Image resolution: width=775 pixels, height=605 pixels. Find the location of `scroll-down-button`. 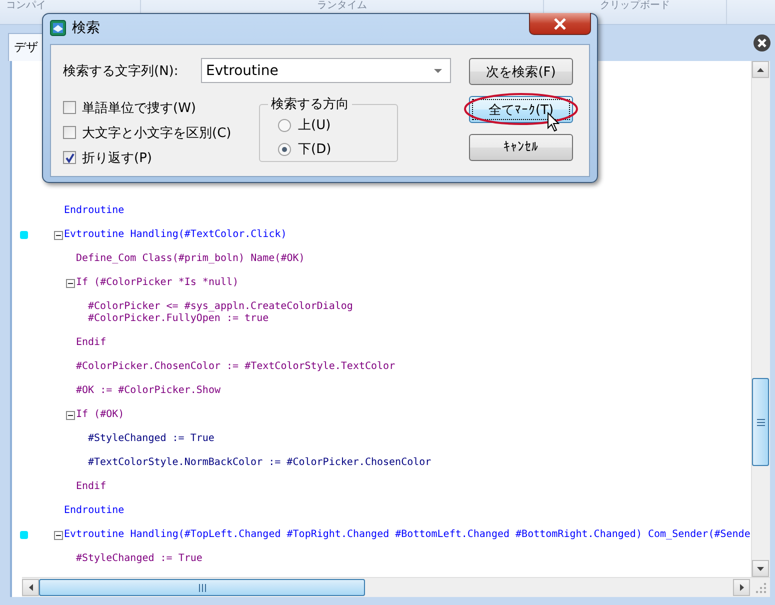

scroll-down-button is located at coordinates (760, 568).